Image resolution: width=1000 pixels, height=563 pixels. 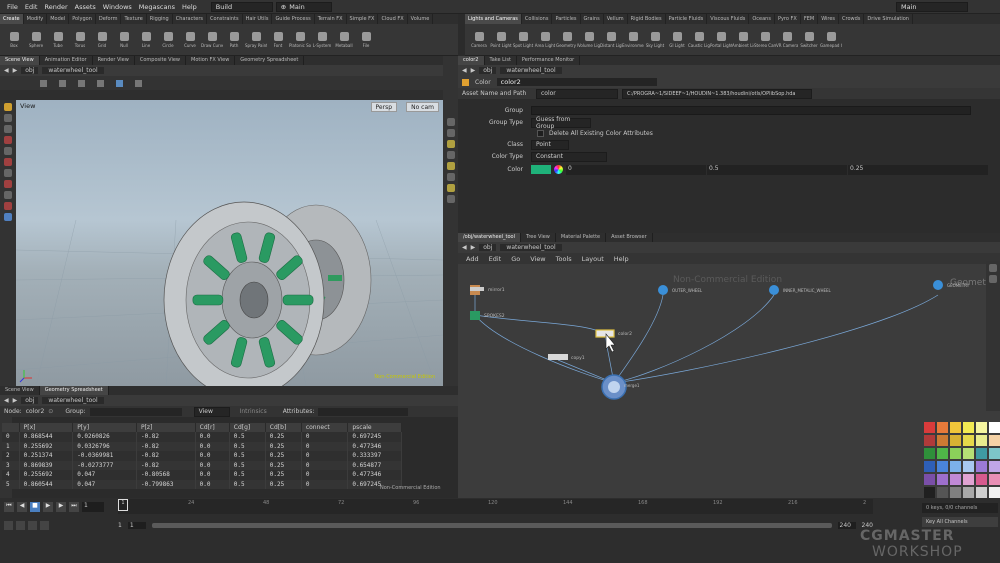 What do you see at coordinates (515, 259) in the screenshot?
I see `net-menu-go: Go` at bounding box center [515, 259].